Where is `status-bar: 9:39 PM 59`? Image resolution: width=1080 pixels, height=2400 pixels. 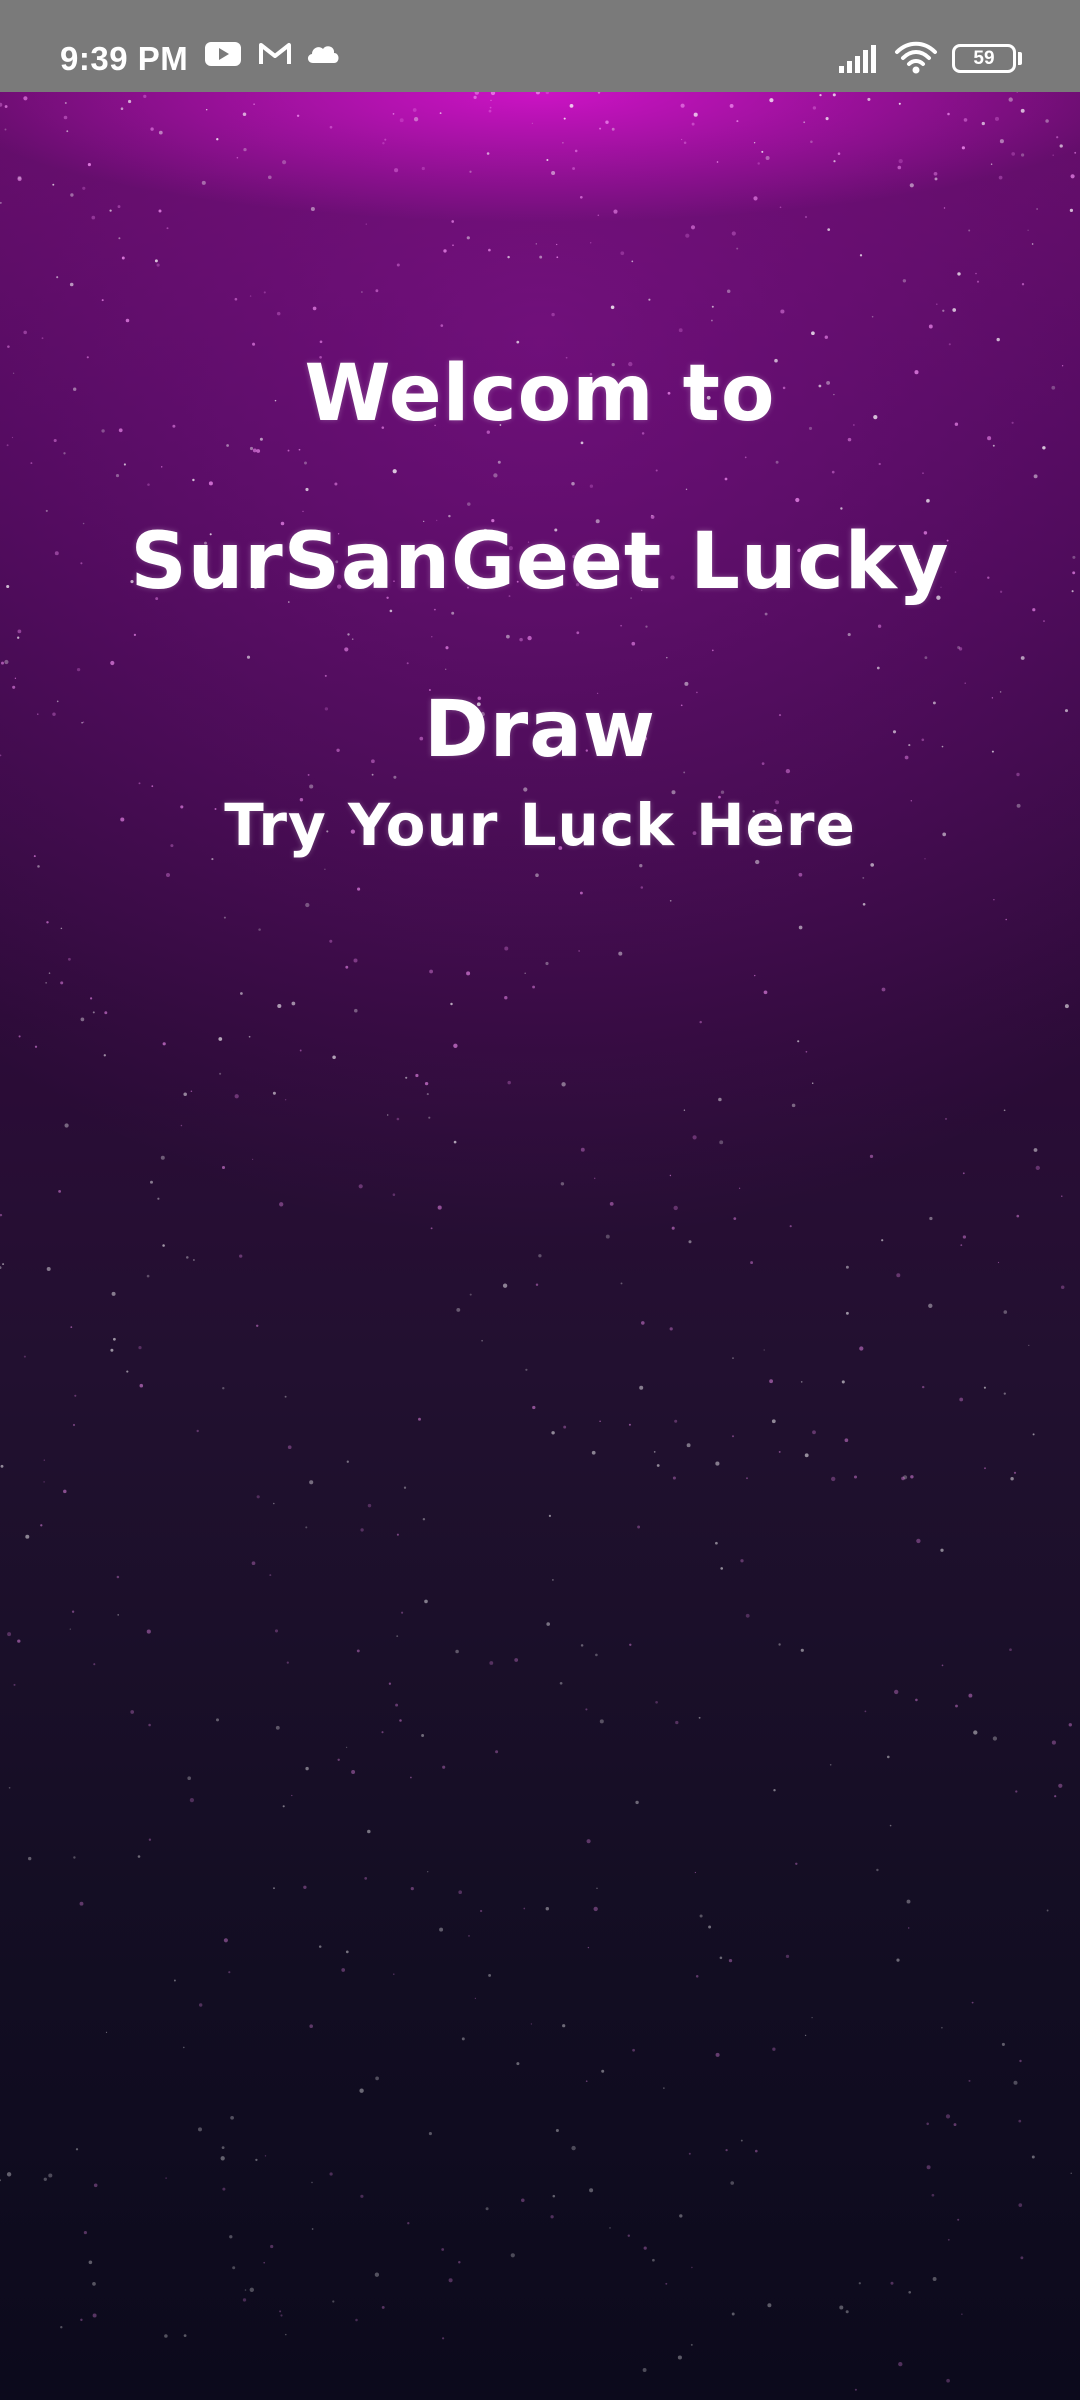 status-bar: 9:39 PM 59 is located at coordinates (540, 46).